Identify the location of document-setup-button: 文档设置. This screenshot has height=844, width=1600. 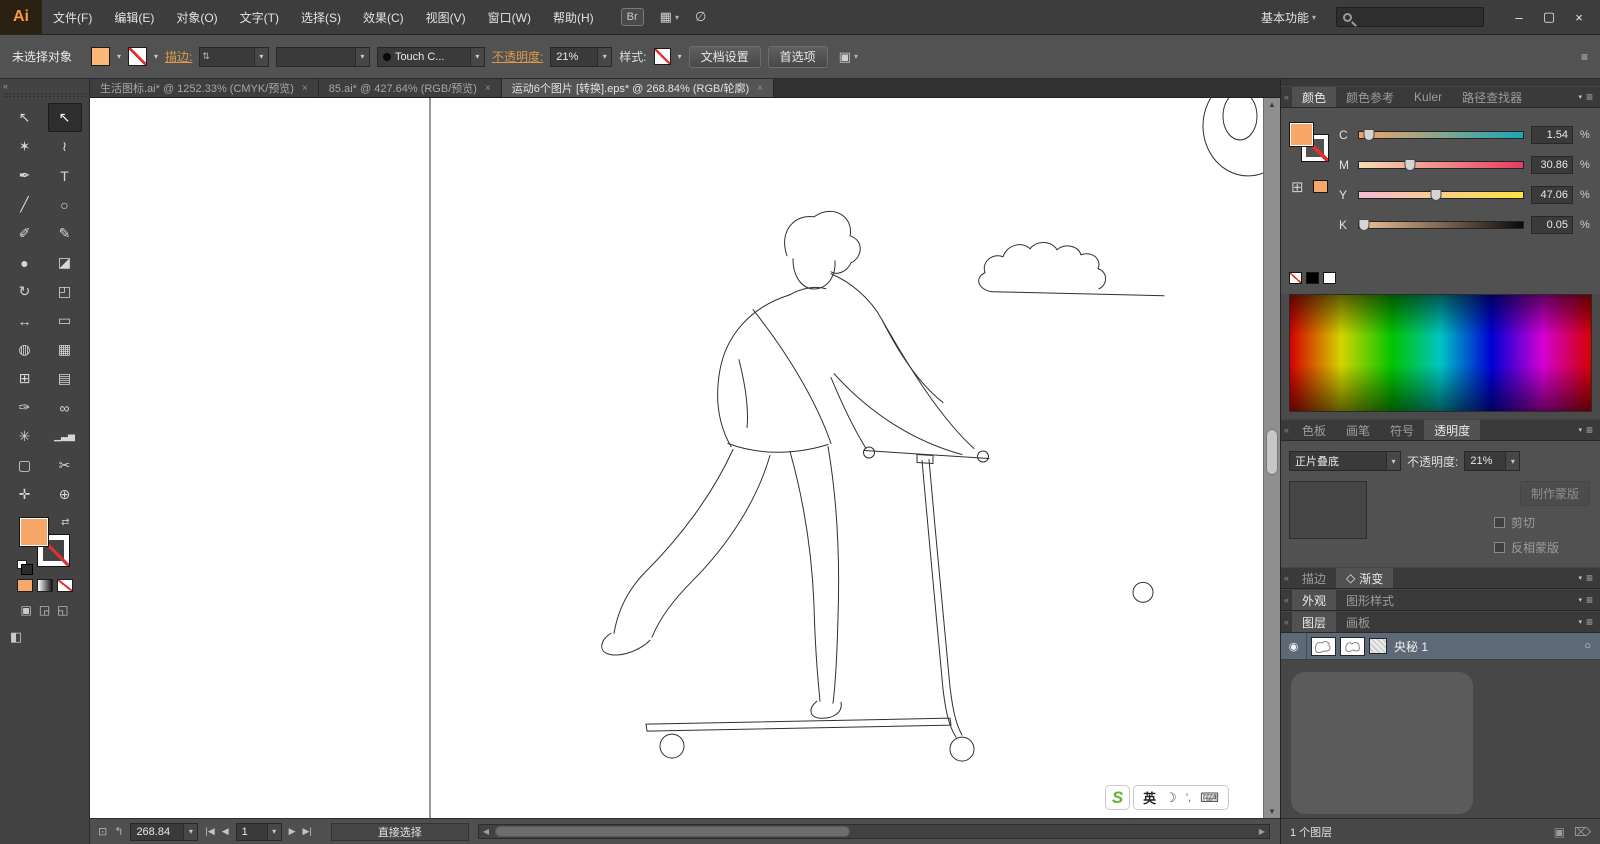
(724, 56).